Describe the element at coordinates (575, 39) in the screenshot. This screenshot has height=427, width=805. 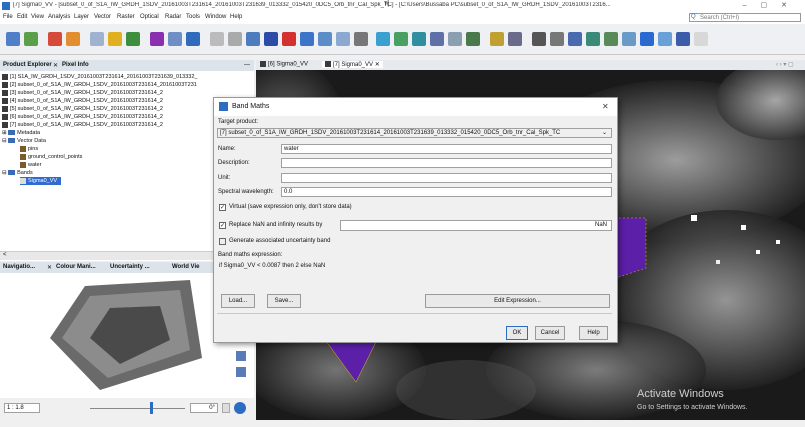
I see `zoom-tool-icon` at that location.